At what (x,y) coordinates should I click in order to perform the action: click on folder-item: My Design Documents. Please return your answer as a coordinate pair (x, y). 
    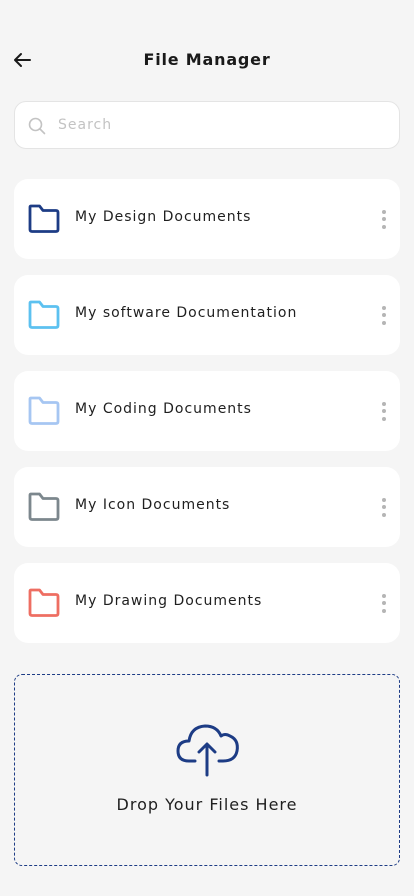
    Looking at the image, I should click on (207, 219).